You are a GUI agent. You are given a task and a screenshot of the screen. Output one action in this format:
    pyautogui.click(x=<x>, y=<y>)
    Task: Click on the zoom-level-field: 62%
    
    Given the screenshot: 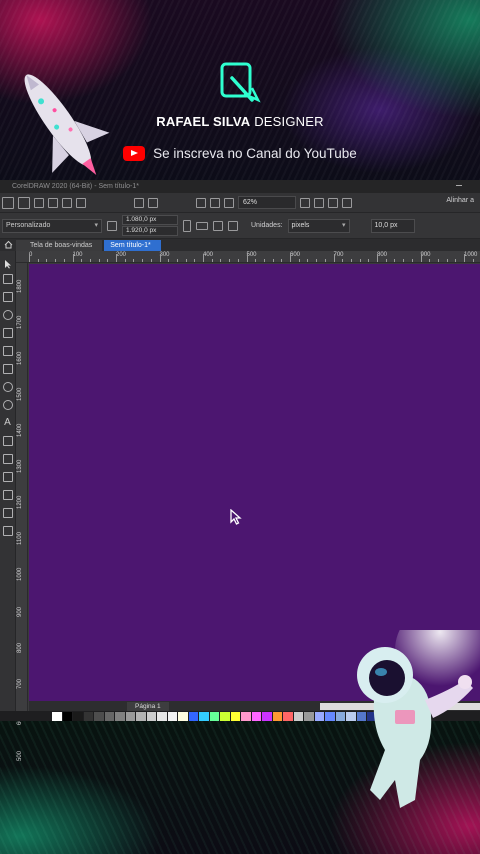 What is the action you would take?
    pyautogui.click(x=267, y=202)
    